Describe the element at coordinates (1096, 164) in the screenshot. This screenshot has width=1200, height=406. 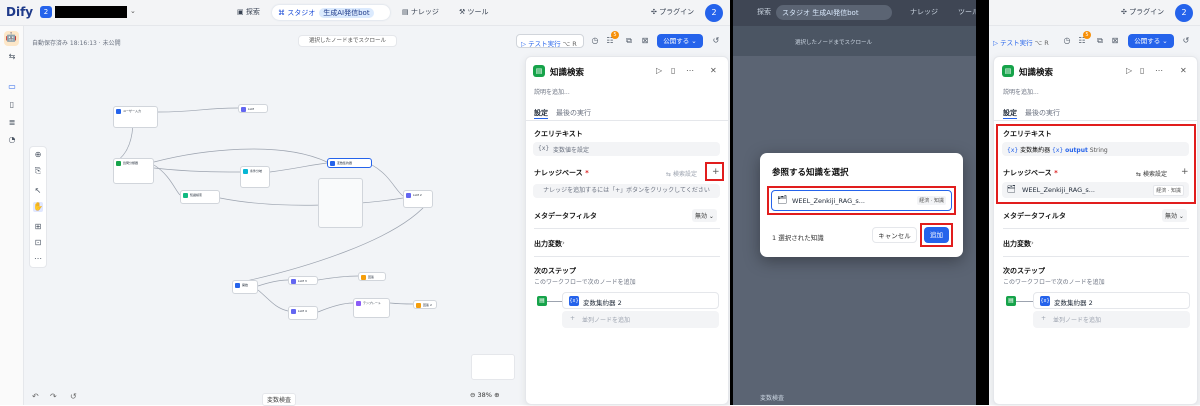
I see `highlight-config-area` at that location.